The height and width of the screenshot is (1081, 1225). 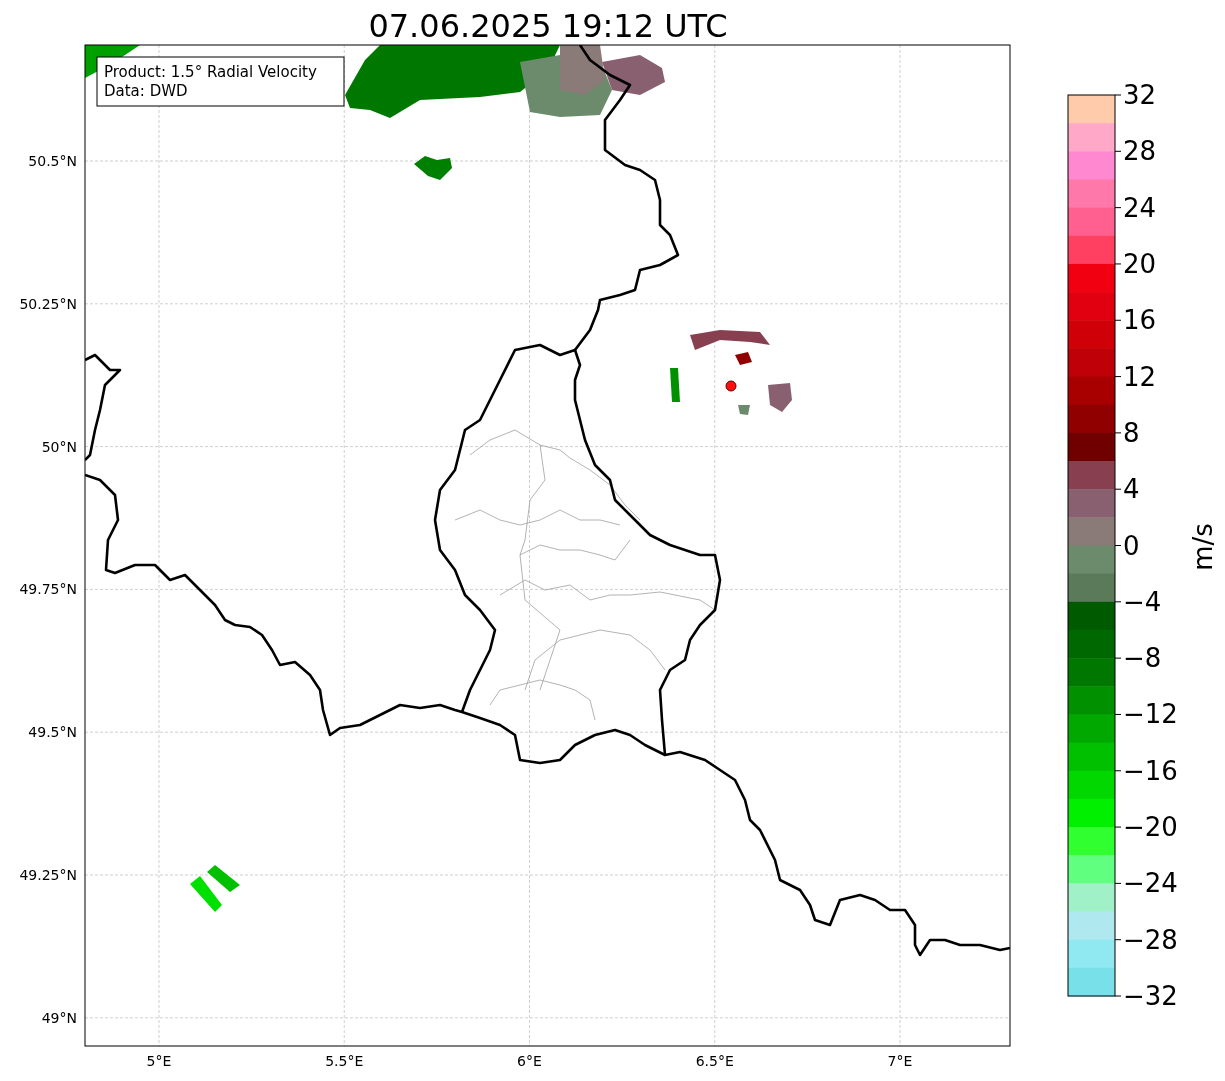 I want to click on latitude-label: 50°N, so click(x=59, y=446).